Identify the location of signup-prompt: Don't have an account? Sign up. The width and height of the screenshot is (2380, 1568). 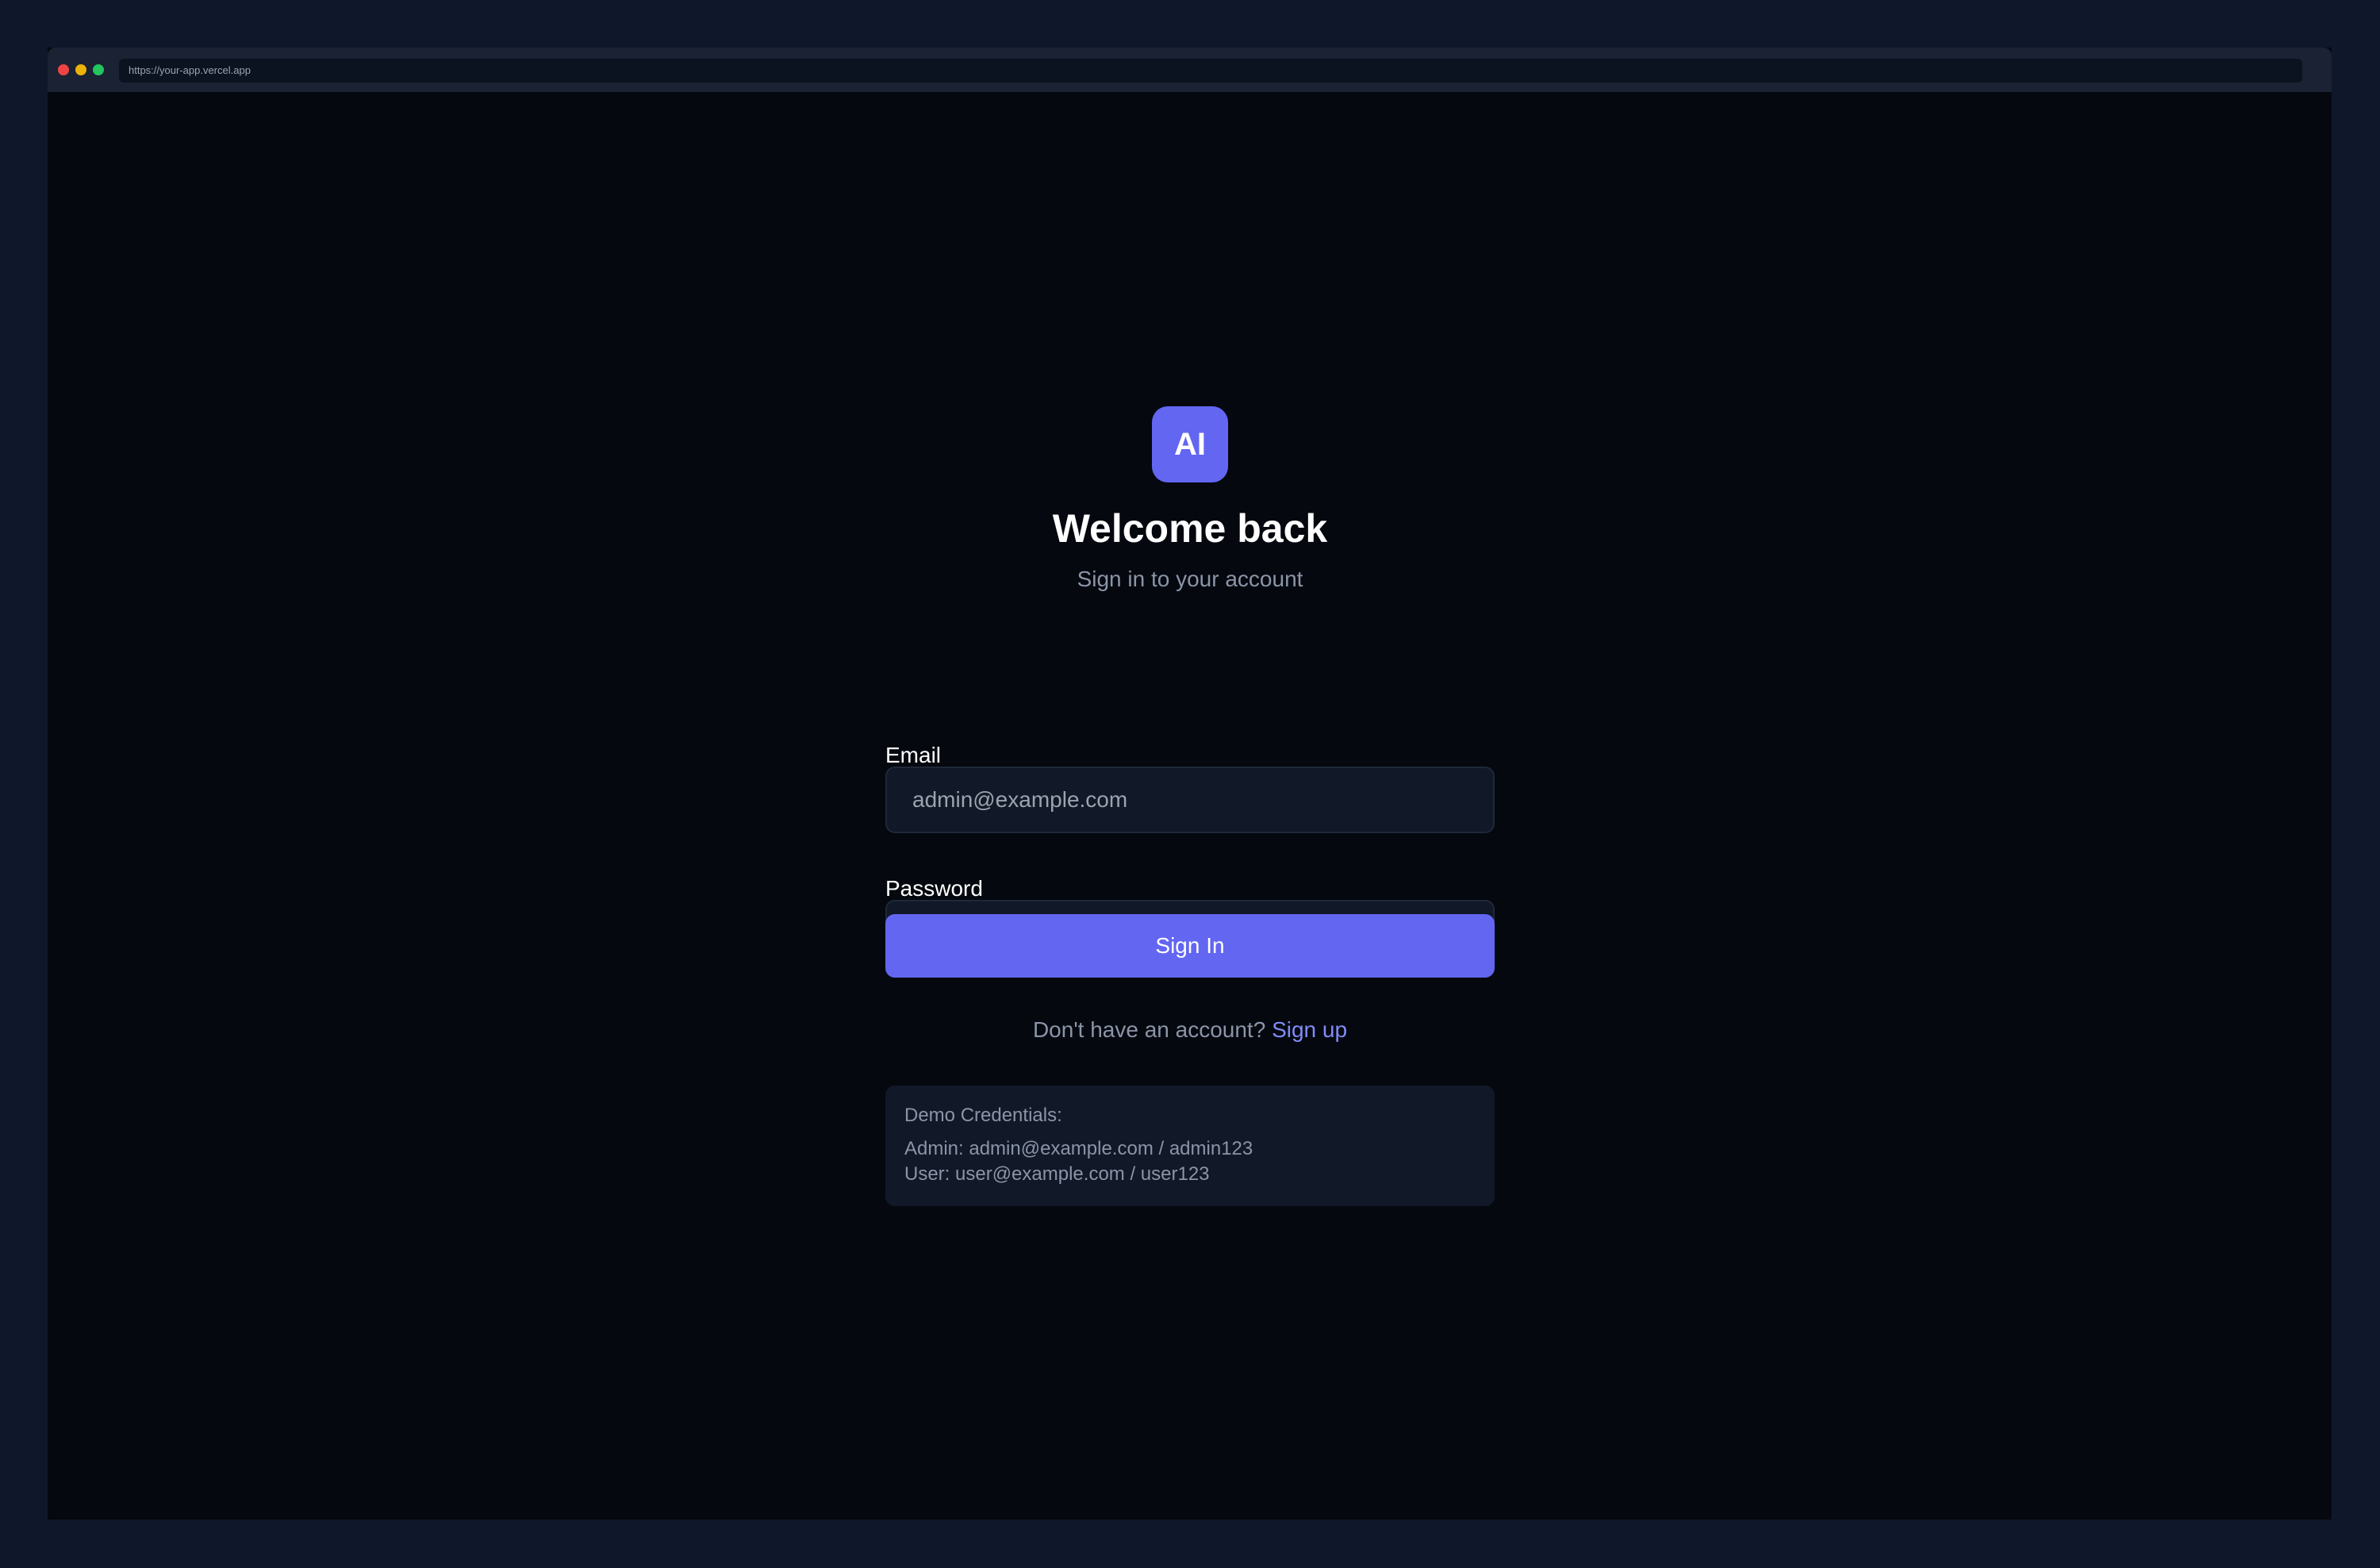
(1190, 1030).